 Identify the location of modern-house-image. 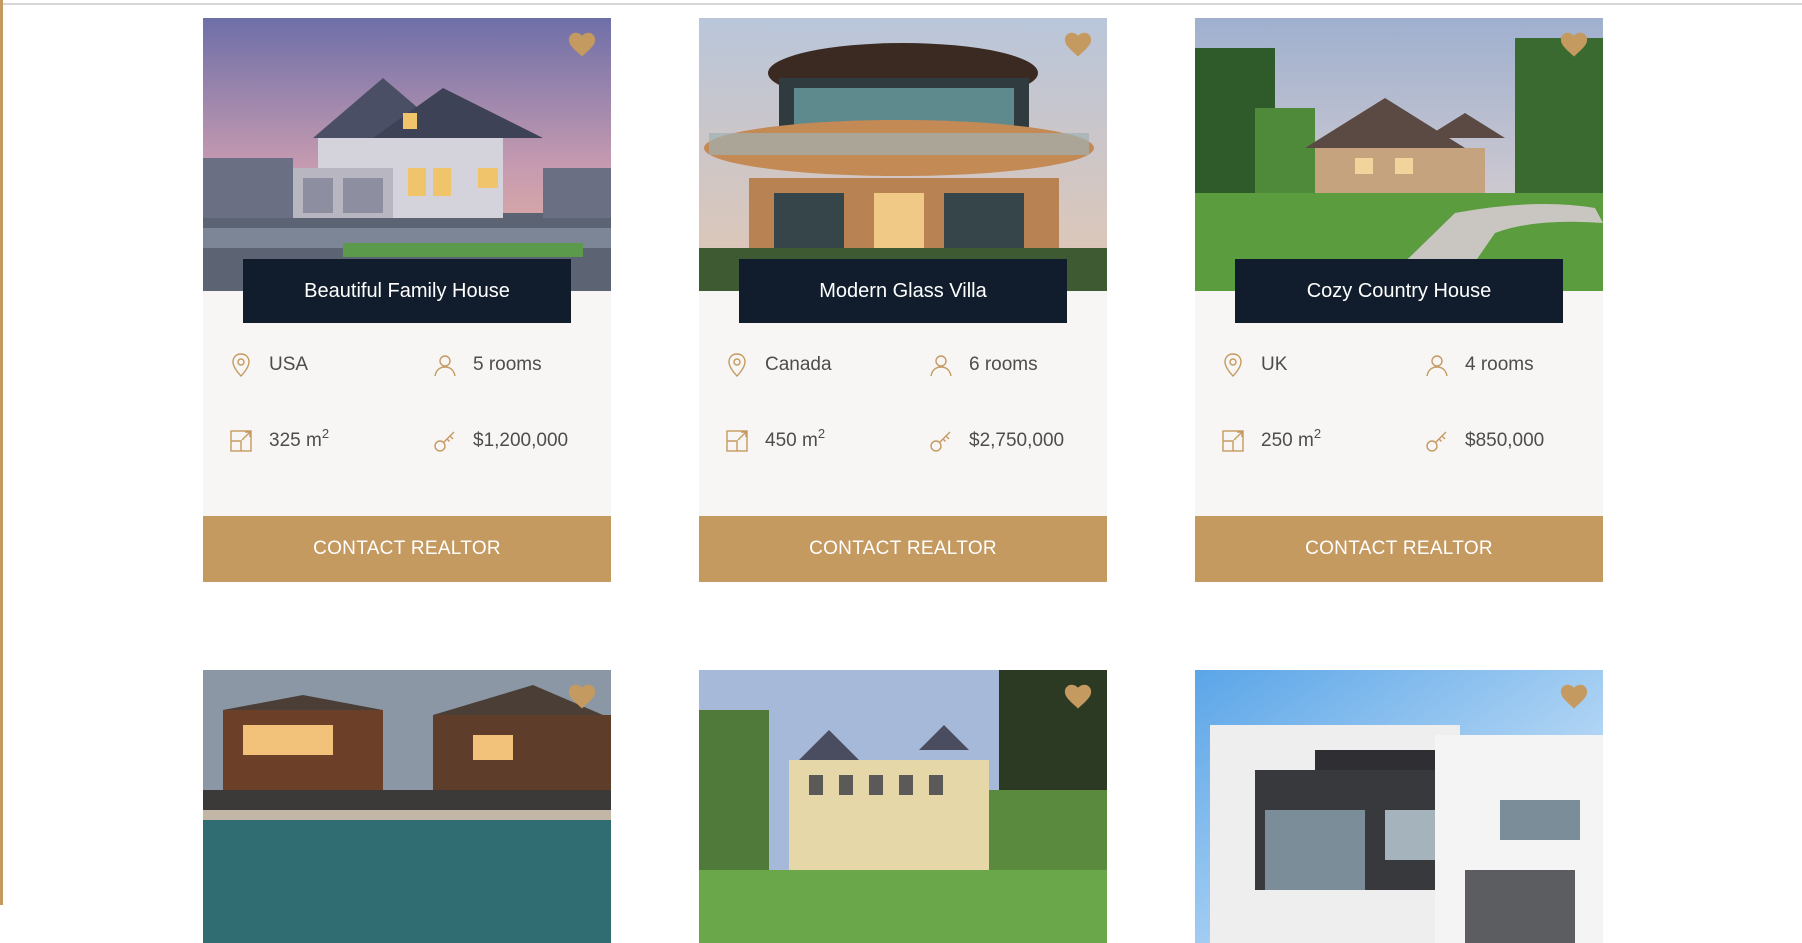
(1399, 806).